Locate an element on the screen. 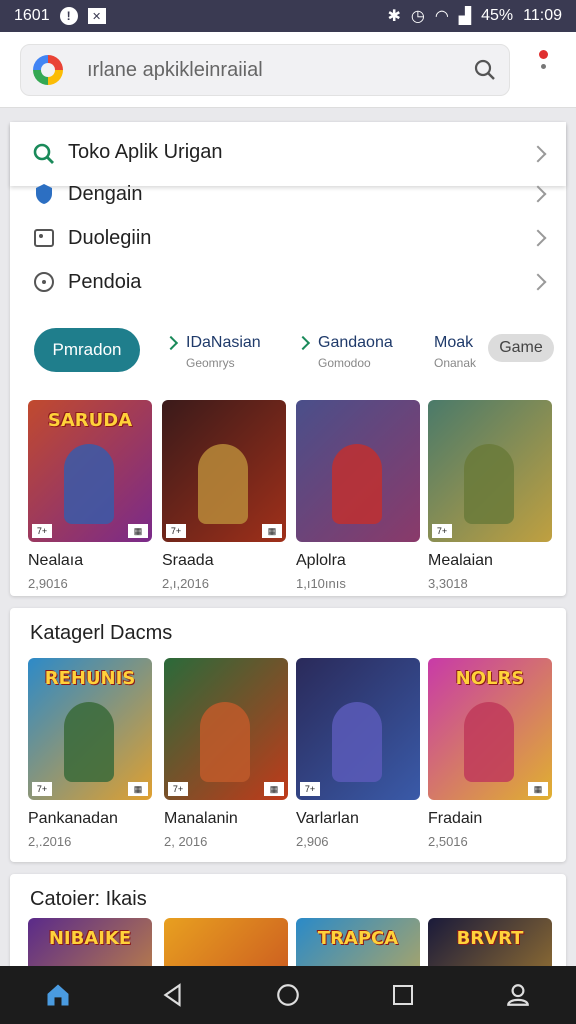  game-card: 7+ ▦ Sraada 2,ı,2016 is located at coordinates (224, 495).